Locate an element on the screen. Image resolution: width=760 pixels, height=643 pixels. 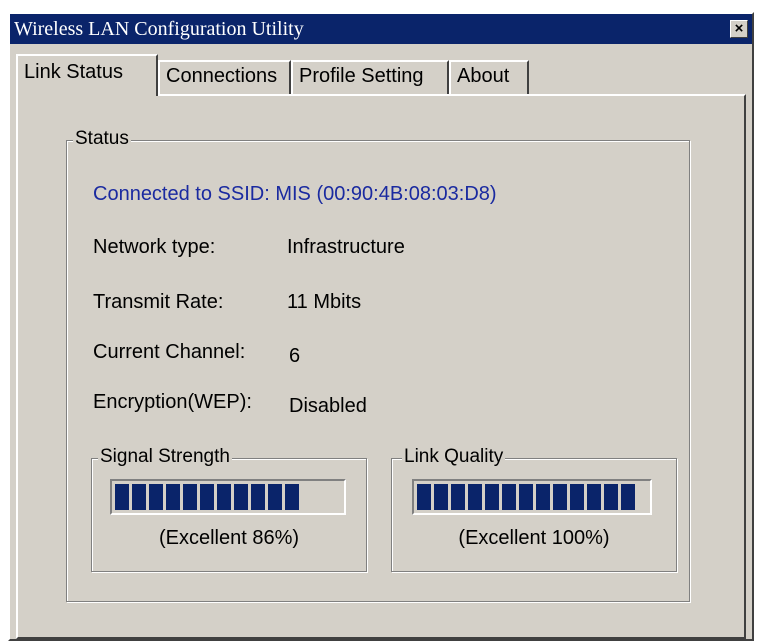
current-channel-label: Current Channel: is located at coordinates (169, 352).